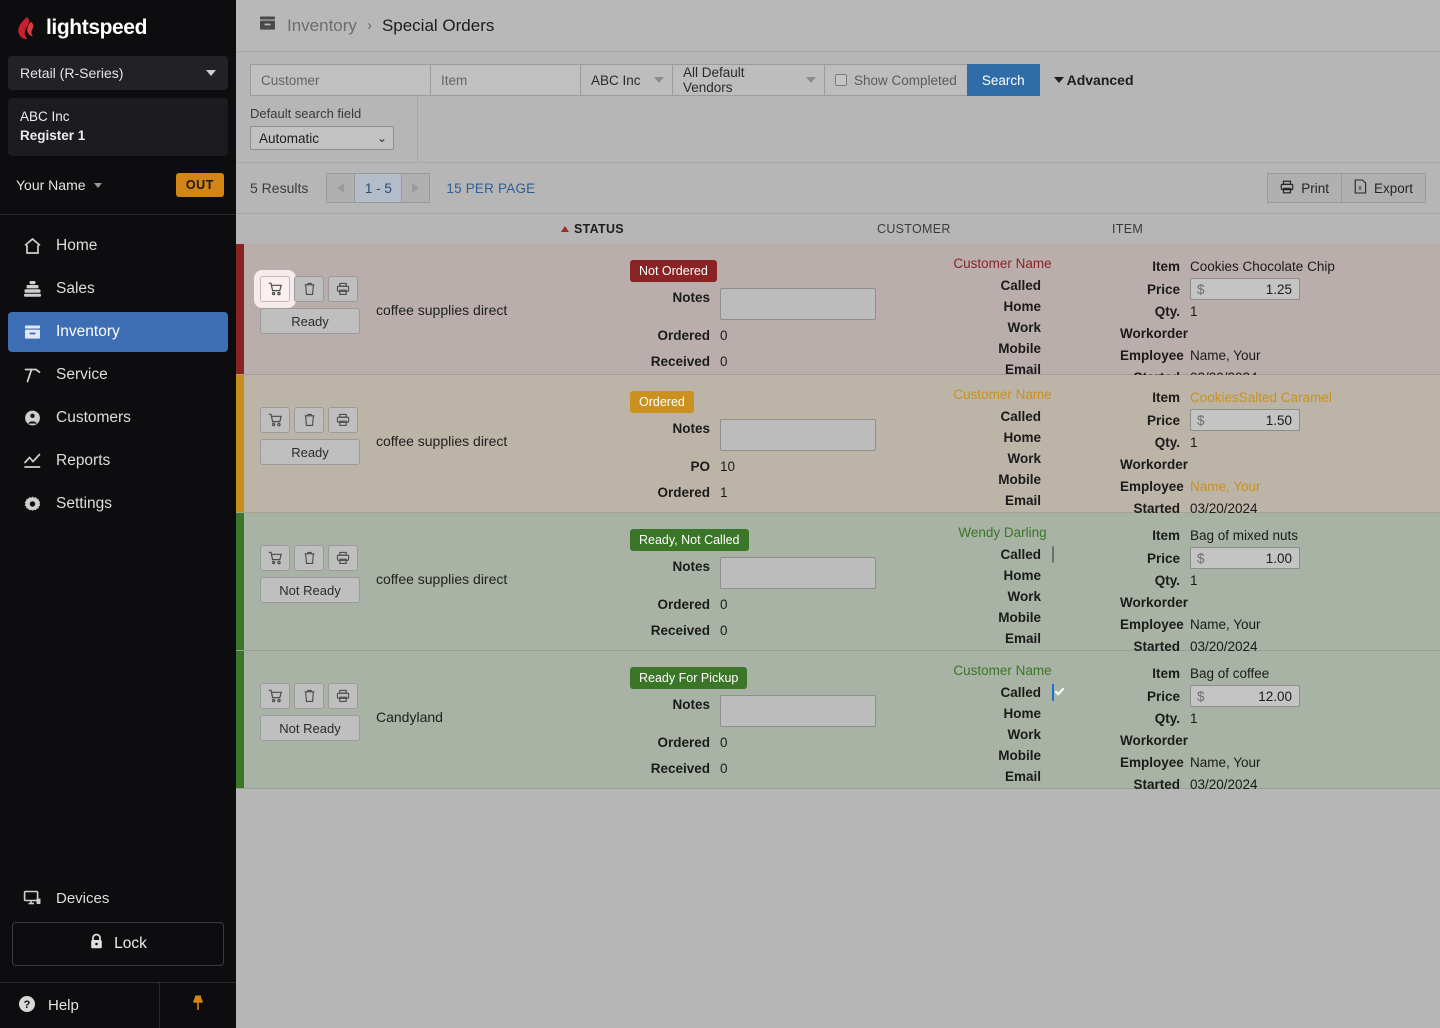 This screenshot has height=1028, width=1440. What do you see at coordinates (1245, 420) in the screenshot?
I see `price-input: $1.50` at bounding box center [1245, 420].